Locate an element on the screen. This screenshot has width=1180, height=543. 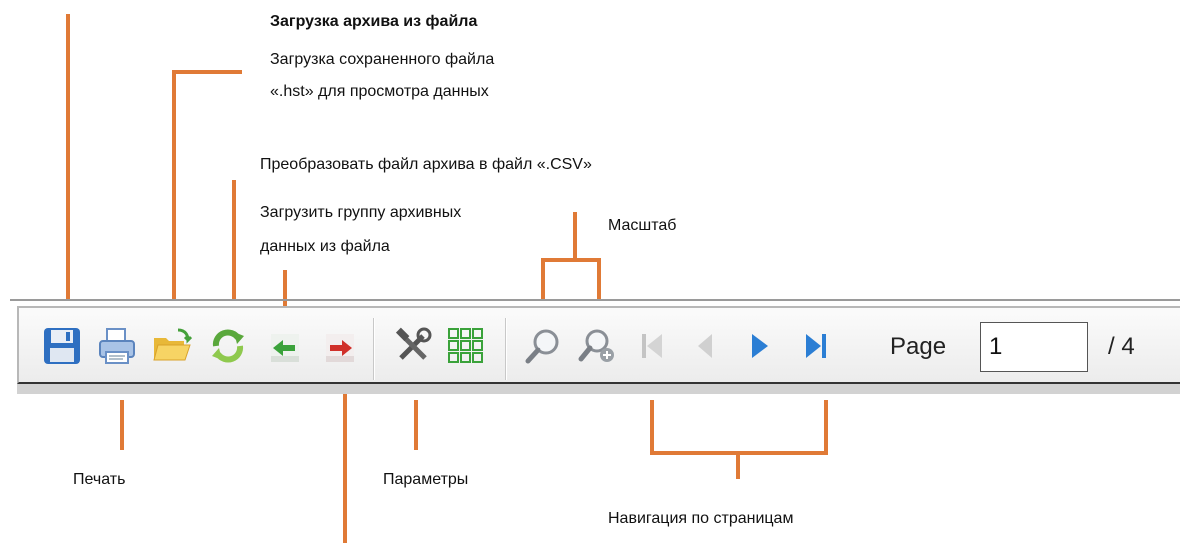
page-navigation-label: Навигация по страницам is located at coordinates (701, 518).